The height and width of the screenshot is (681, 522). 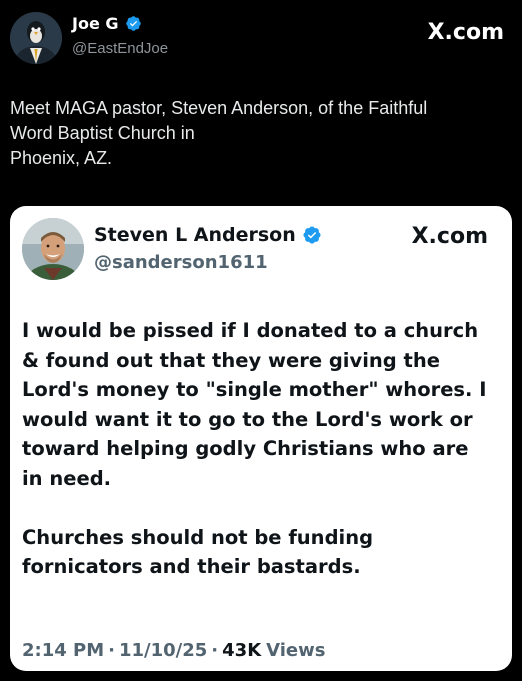 I want to click on outer-handle: @EastEndJoe, so click(x=120, y=48).